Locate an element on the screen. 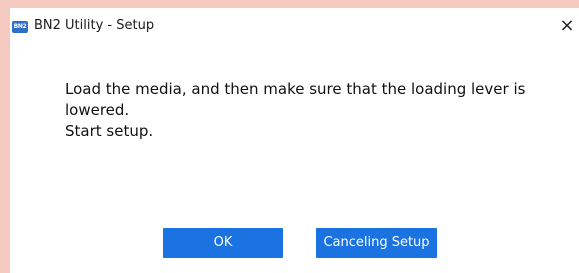 This screenshot has width=579, height=273. window-title: BN2 Utility - Setup is located at coordinates (94, 25).